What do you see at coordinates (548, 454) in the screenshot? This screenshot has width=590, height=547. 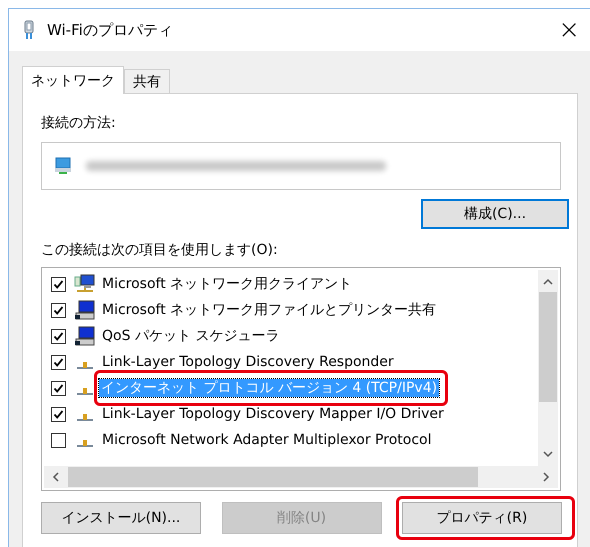 I see `scroll-down-icon` at bounding box center [548, 454].